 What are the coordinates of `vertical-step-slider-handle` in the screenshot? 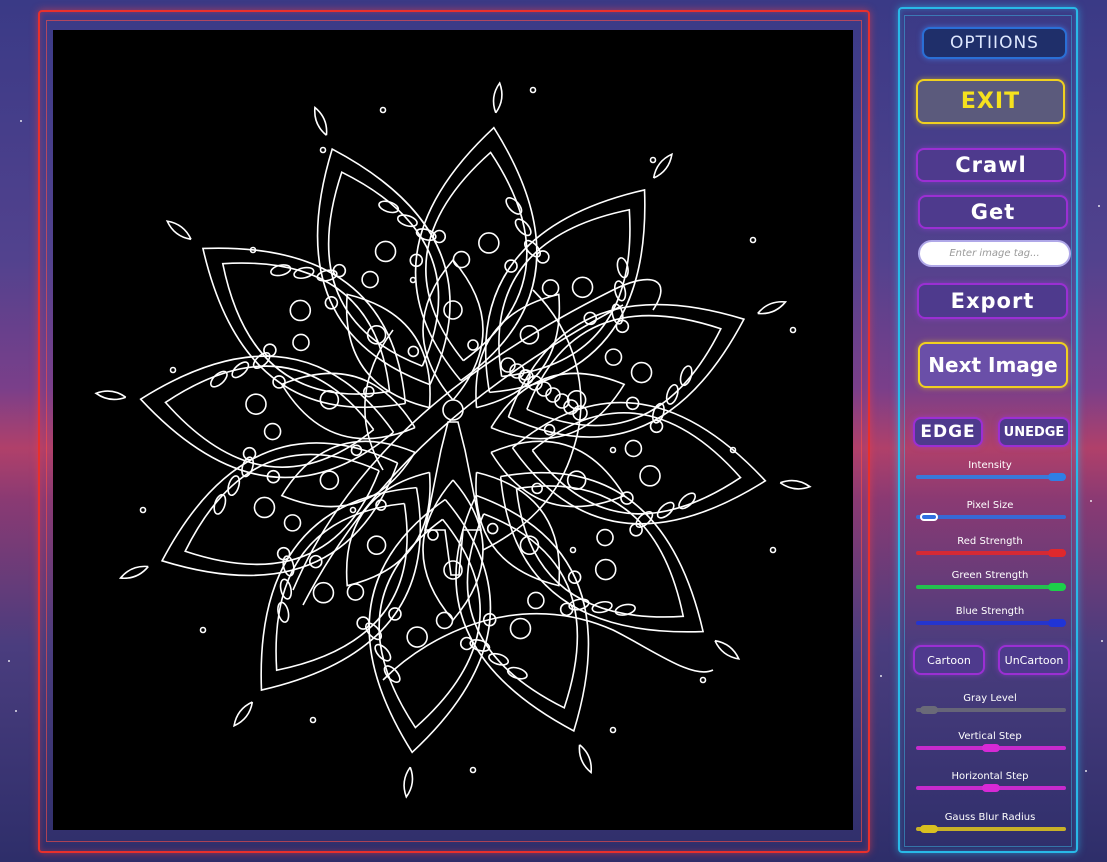 It's located at (991, 748).